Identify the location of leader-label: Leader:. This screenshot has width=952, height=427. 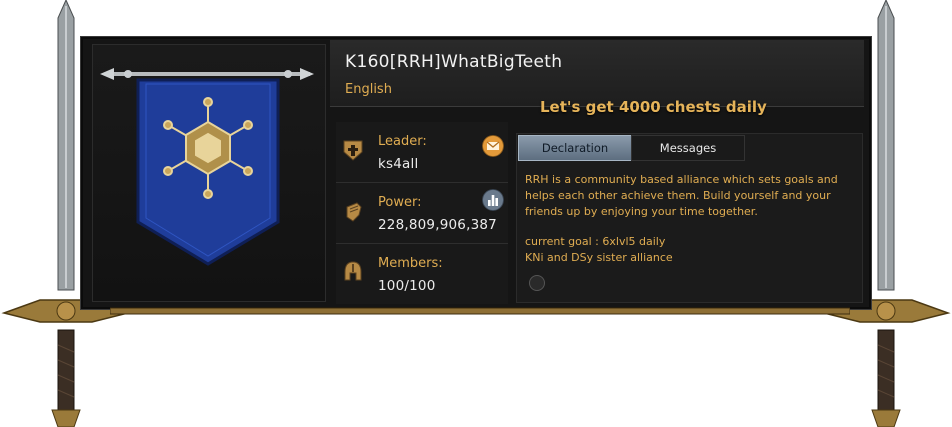
(402, 141).